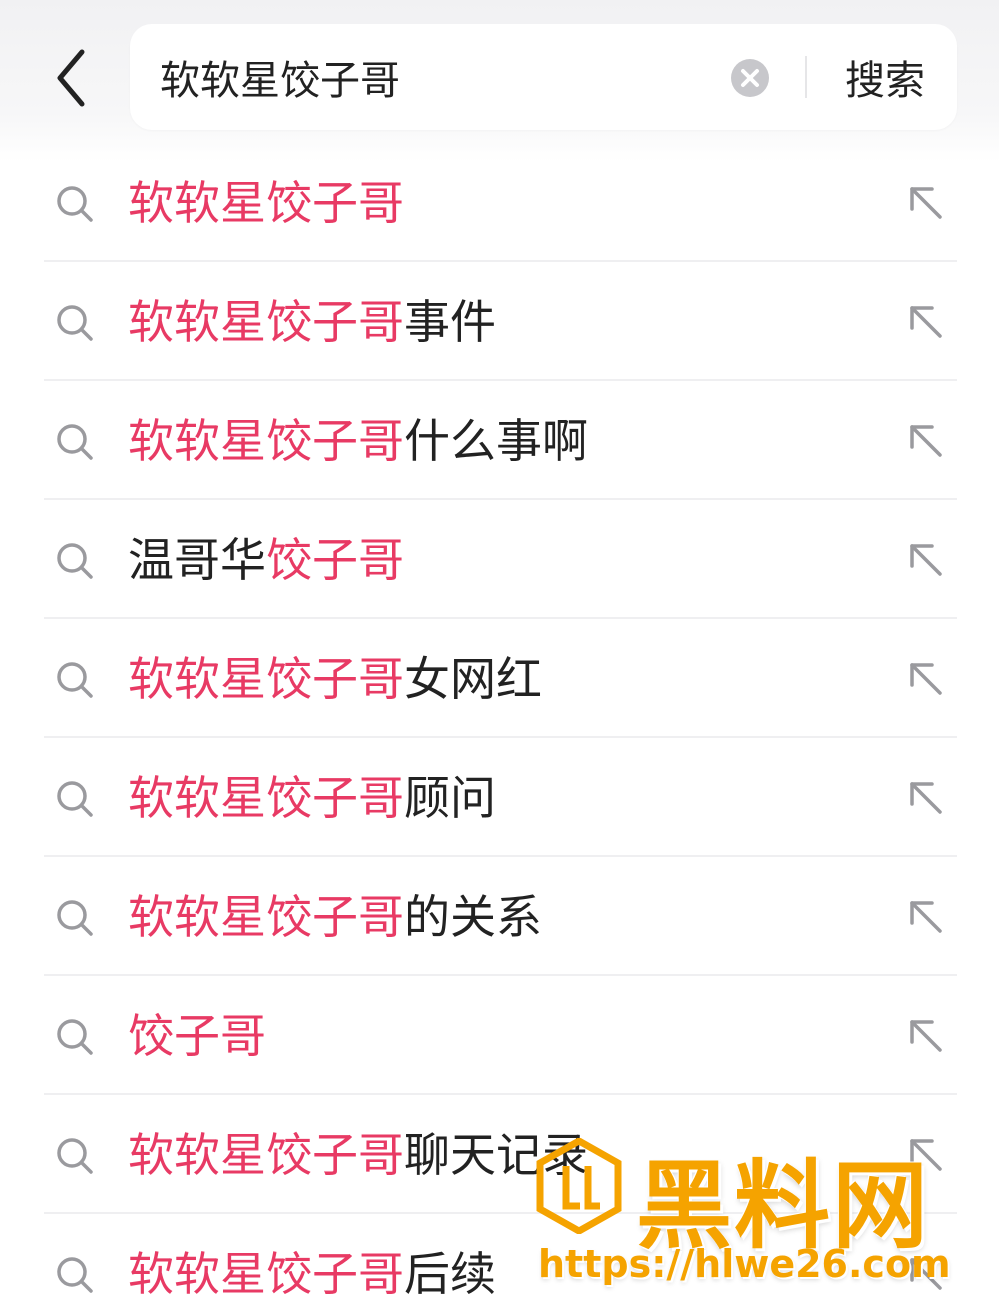 This screenshot has width=999, height=1299. I want to click on suggestion-item: 饺子哥, so click(499, 1035).